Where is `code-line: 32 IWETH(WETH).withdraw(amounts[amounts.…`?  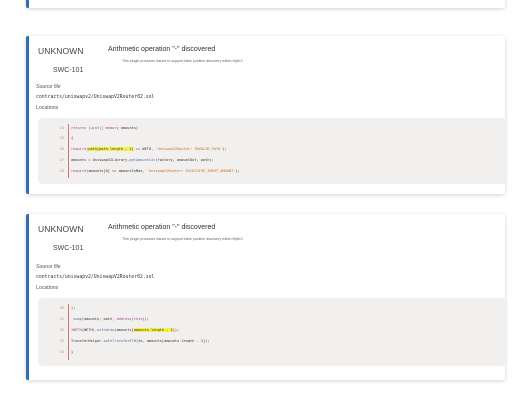 code-line: 32 IWETH(WETH).withdraw(amounts[amounts.… is located at coordinates (272, 330).